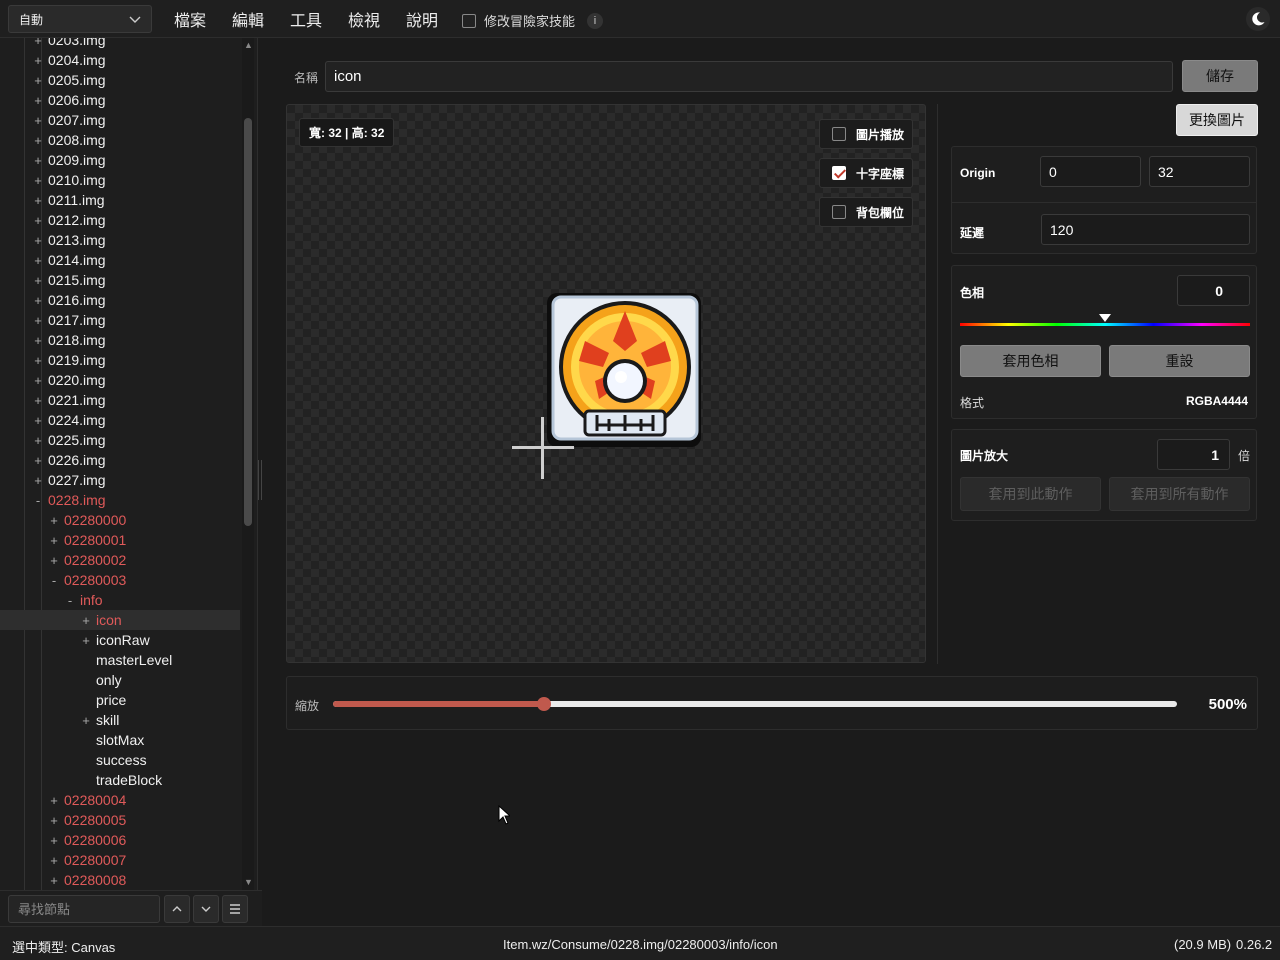 This screenshot has height=960, width=1280. What do you see at coordinates (120, 820) in the screenshot?
I see `tree-item: +02280005` at bounding box center [120, 820].